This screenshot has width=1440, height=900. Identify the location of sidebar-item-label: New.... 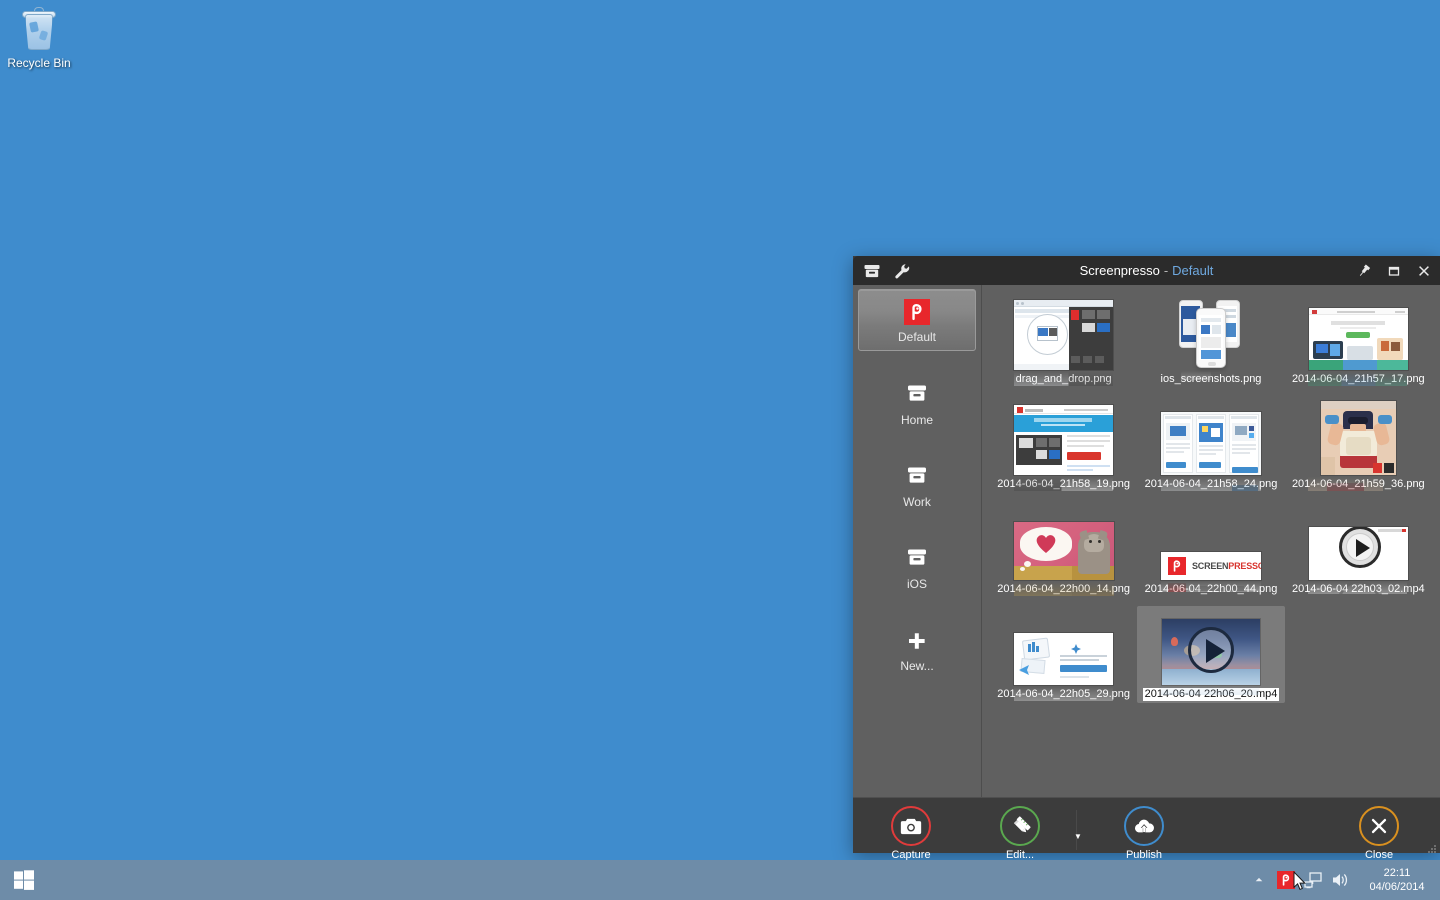
(917, 666).